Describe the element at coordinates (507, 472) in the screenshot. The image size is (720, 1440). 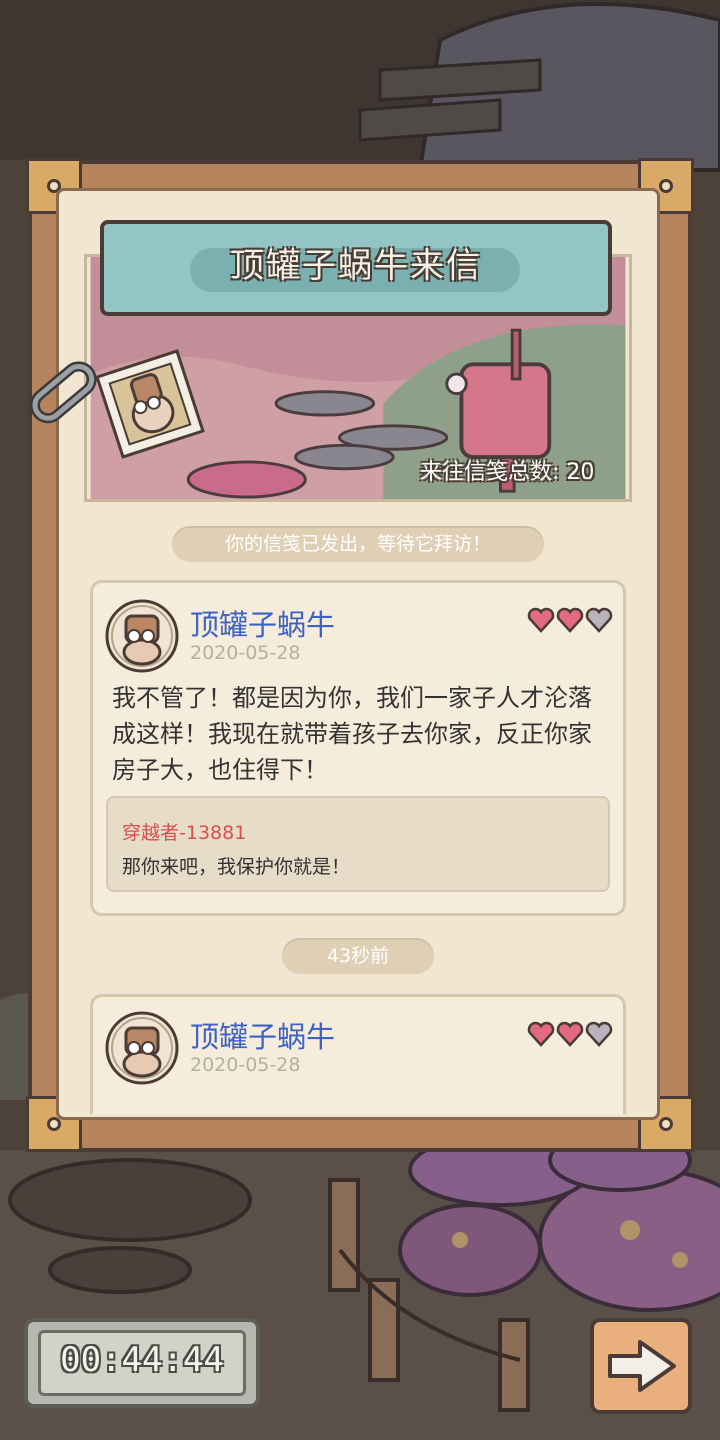
I see `total-letters-count: 来往信笺总数: 20` at that location.